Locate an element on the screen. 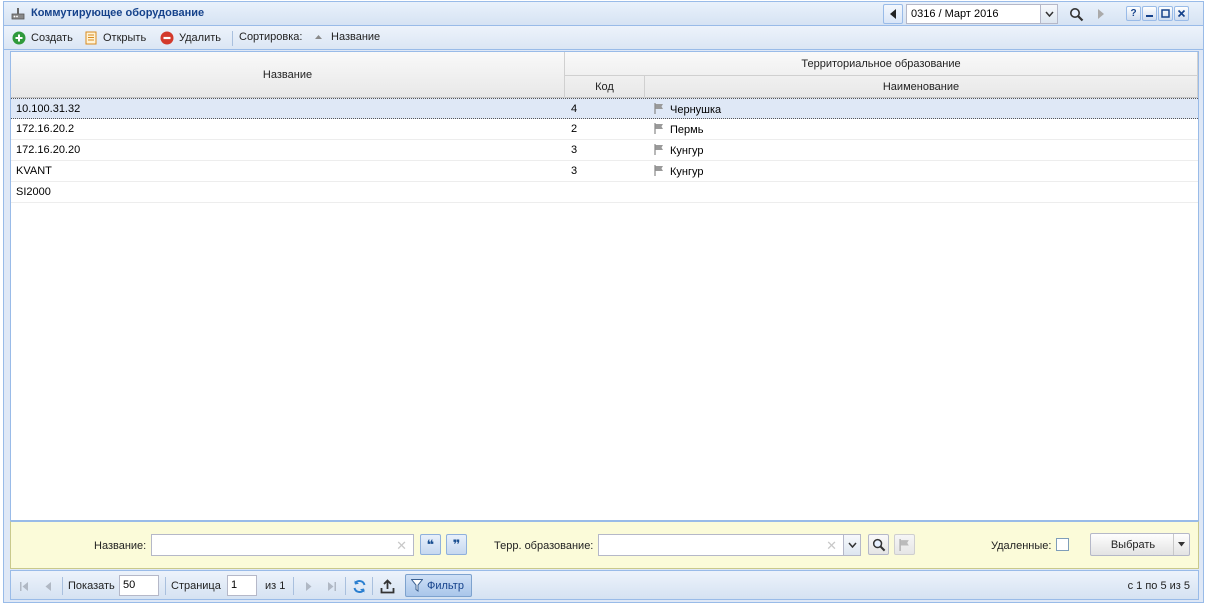 Image resolution: width=1208 pixels, height=607 pixels. paging-separator is located at coordinates (372, 586).